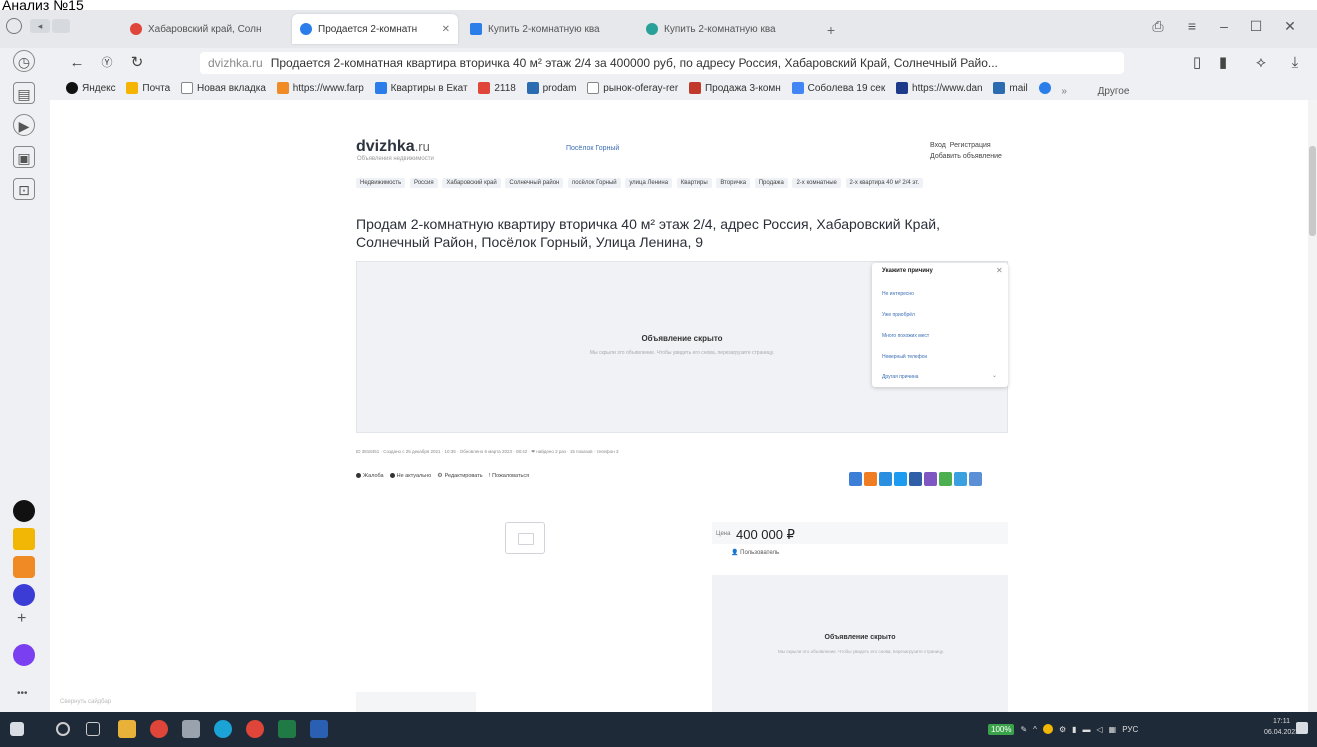 This screenshot has height=747, width=1317. What do you see at coordinates (287, 729) in the screenshot?
I see `excel-icon` at bounding box center [287, 729].